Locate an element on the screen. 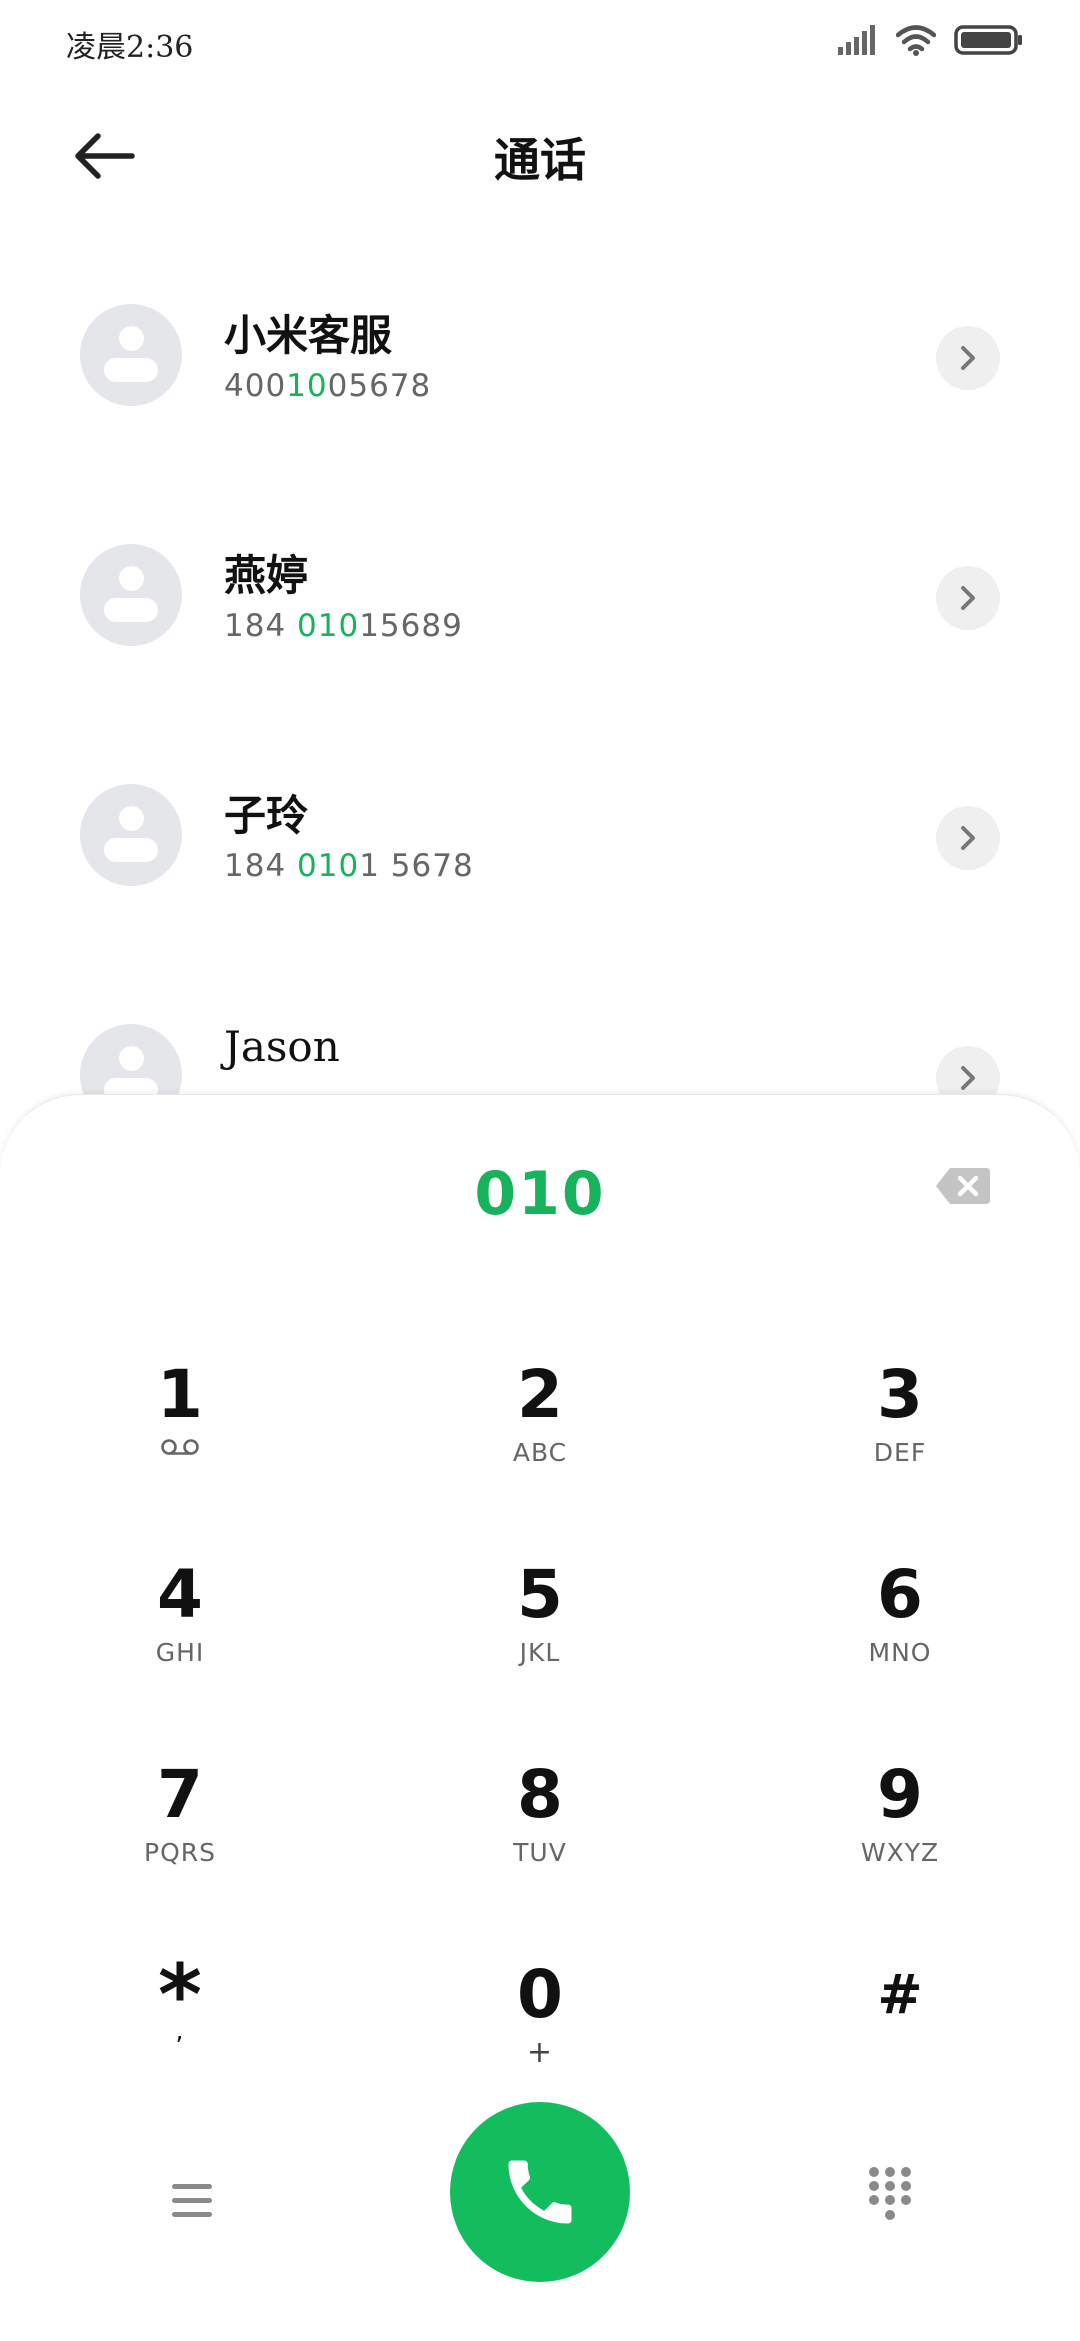 Image resolution: width=1080 pixels, height=2341 pixels. phone-icon is located at coordinates (540, 2192).